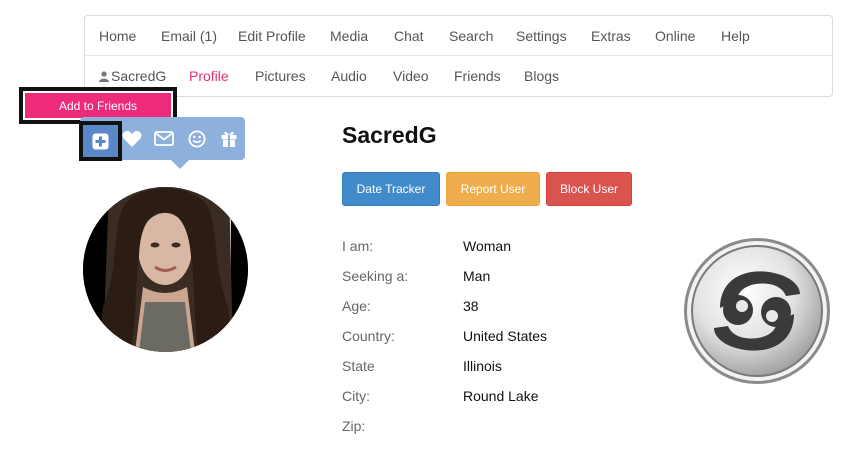 This screenshot has width=849, height=454. I want to click on nav-friends: Friends, so click(477, 76).